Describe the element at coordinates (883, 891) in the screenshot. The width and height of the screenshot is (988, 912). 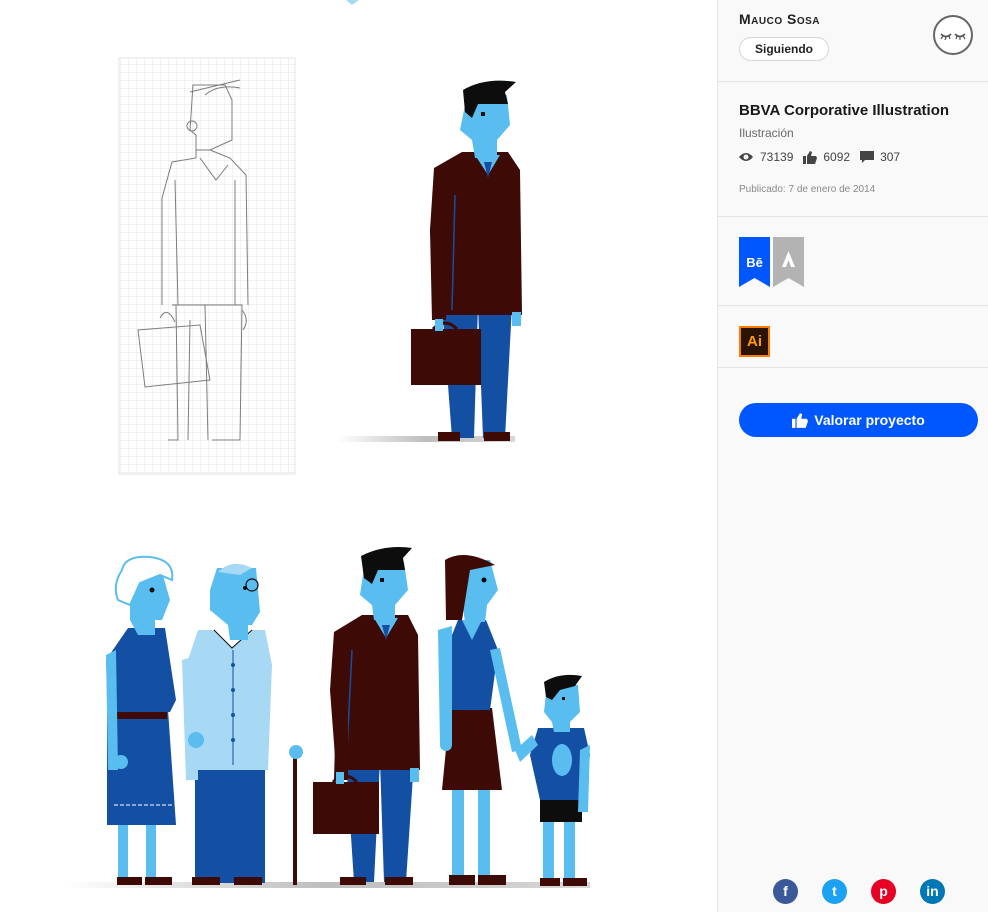
I see `pinterest-icon: p` at that location.